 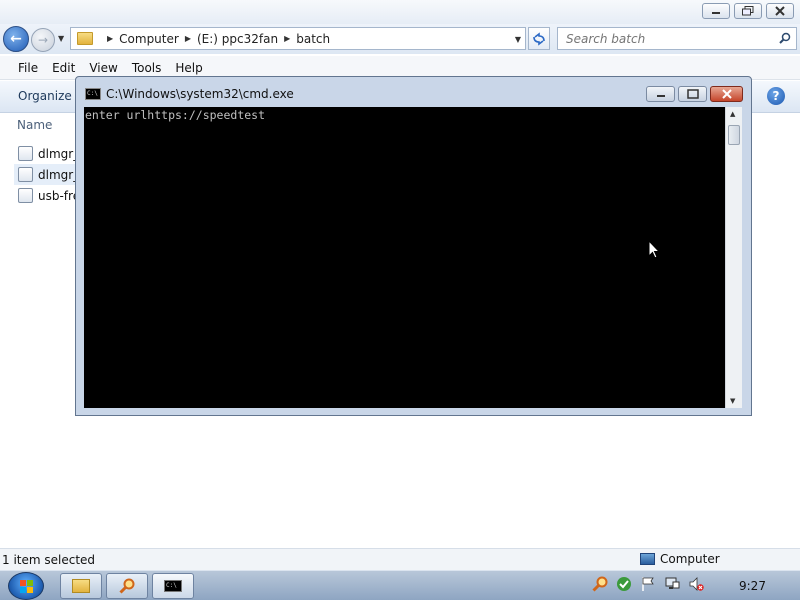 I want to click on explorer-window-buttons, so click(x=748, y=11).